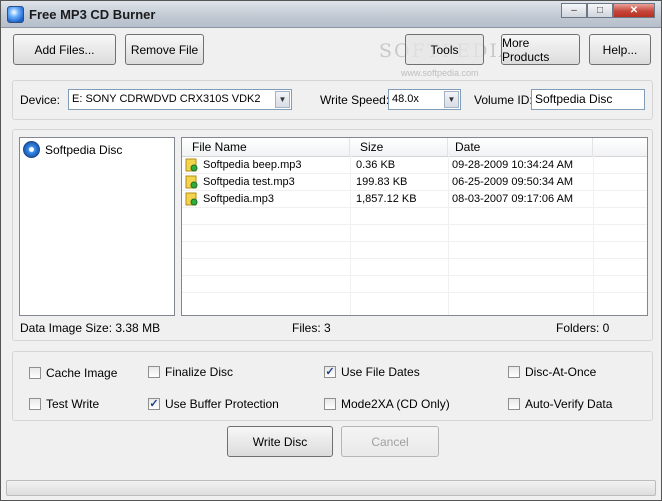 The height and width of the screenshot is (501, 662). Describe the element at coordinates (238, 199) in the screenshot. I see `file-name: Softpedia.mp3` at that location.